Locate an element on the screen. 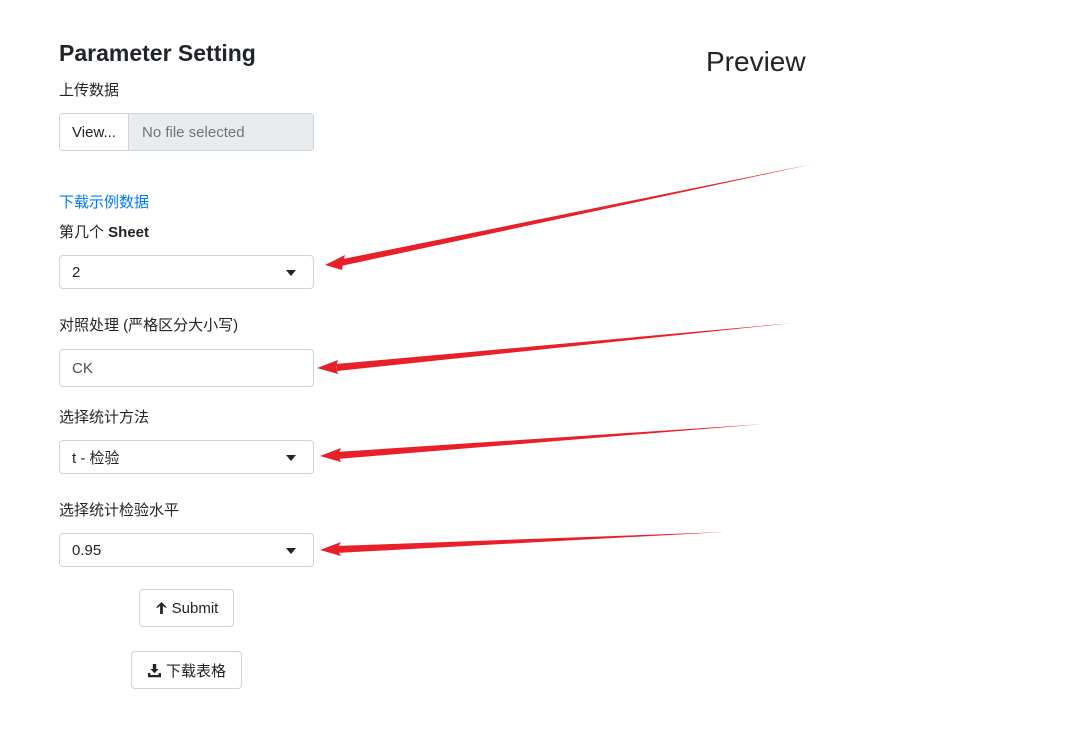 This screenshot has height=735, width=1086. method-select: t - 检验 is located at coordinates (186, 457).